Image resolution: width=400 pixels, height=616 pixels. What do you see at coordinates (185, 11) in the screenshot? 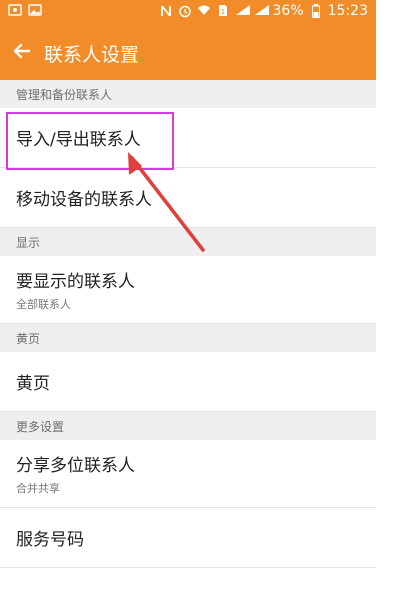
I see `alarm-icon` at bounding box center [185, 11].